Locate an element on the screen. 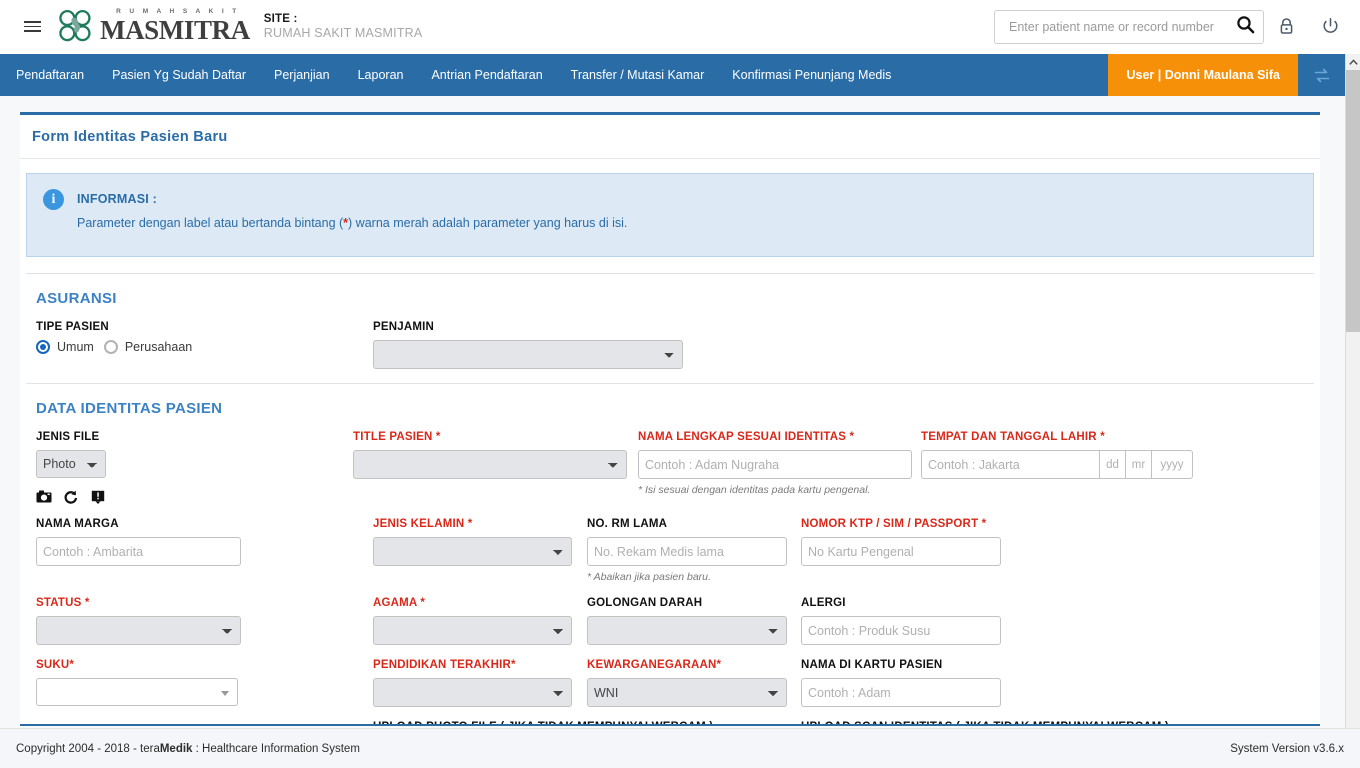  golongan-darah-select is located at coordinates (687, 630).